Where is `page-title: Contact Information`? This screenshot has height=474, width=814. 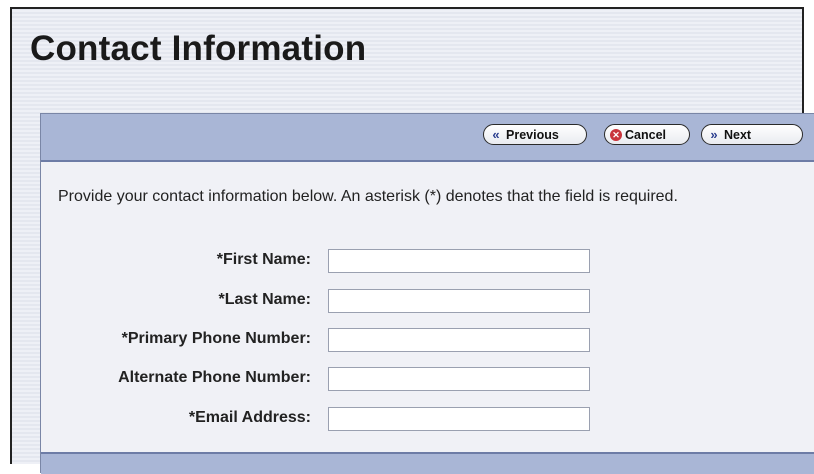
page-title: Contact Information is located at coordinates (198, 48).